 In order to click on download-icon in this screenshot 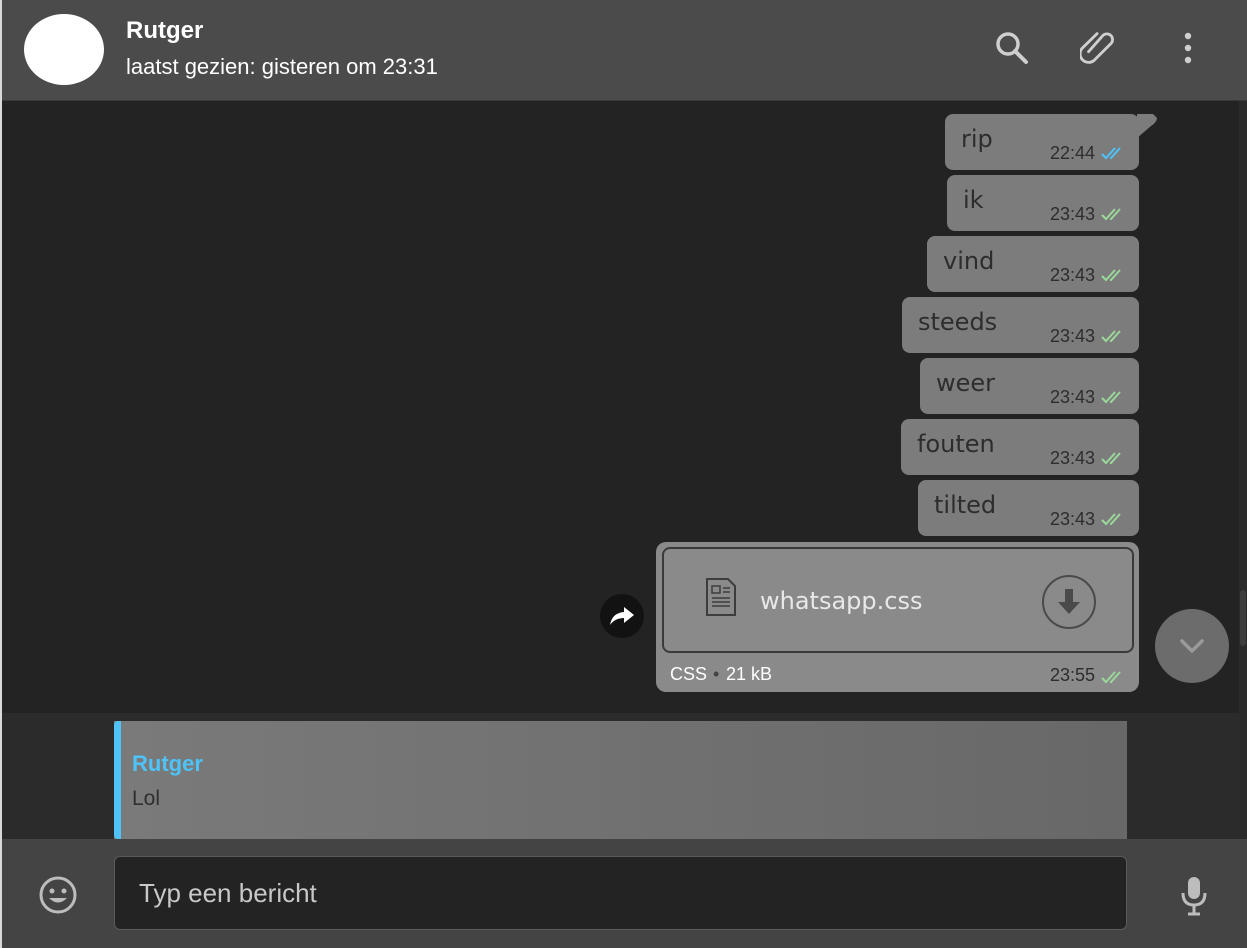, I will do `click(1069, 601)`.